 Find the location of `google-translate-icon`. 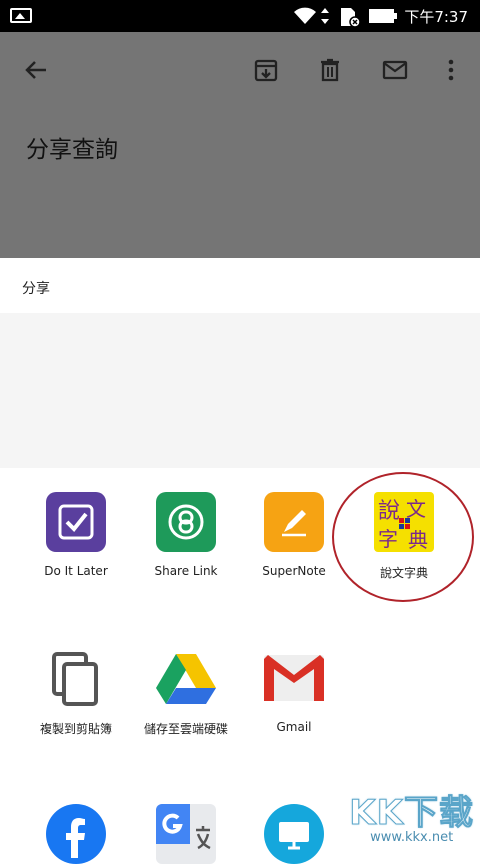

google-translate-icon is located at coordinates (186, 834).